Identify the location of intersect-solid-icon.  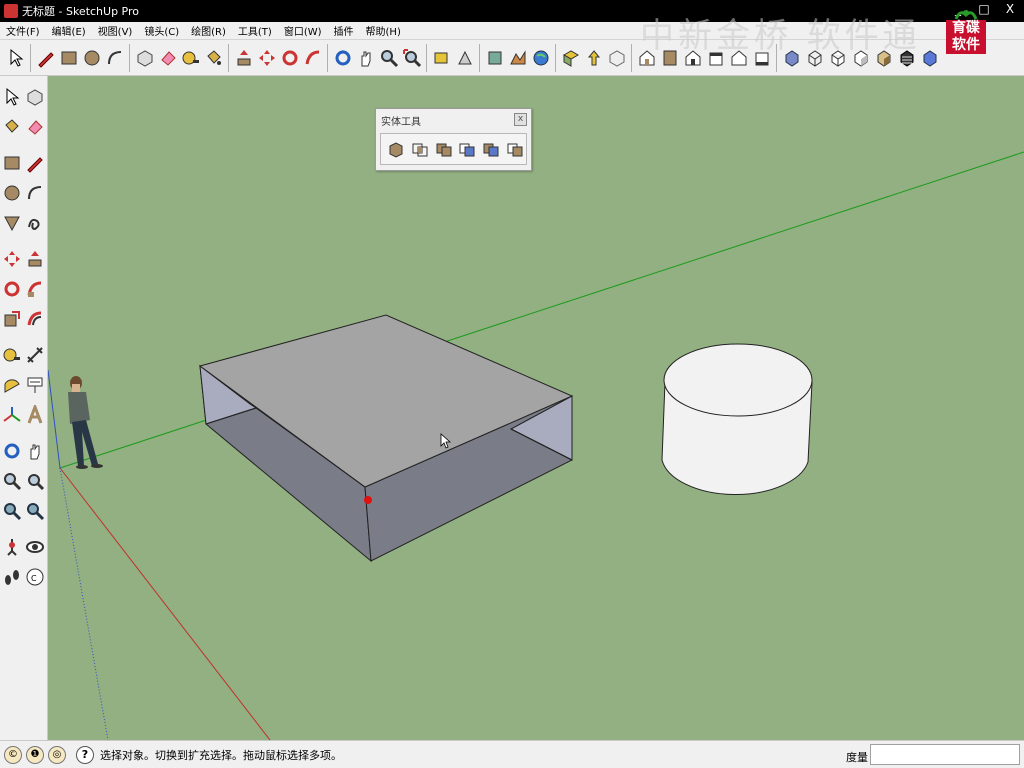
(420, 149).